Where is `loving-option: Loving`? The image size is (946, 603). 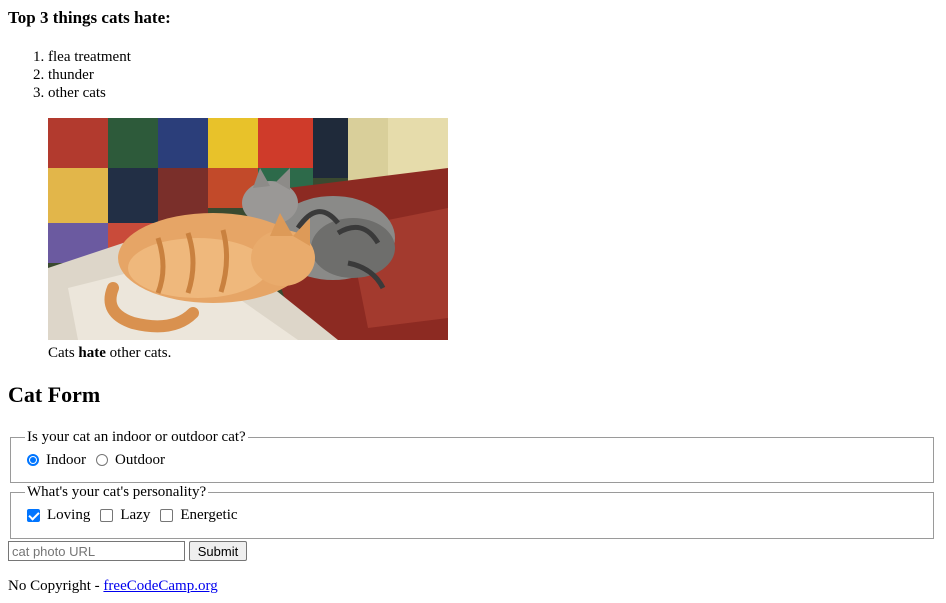 loving-option: Loving is located at coordinates (61, 515).